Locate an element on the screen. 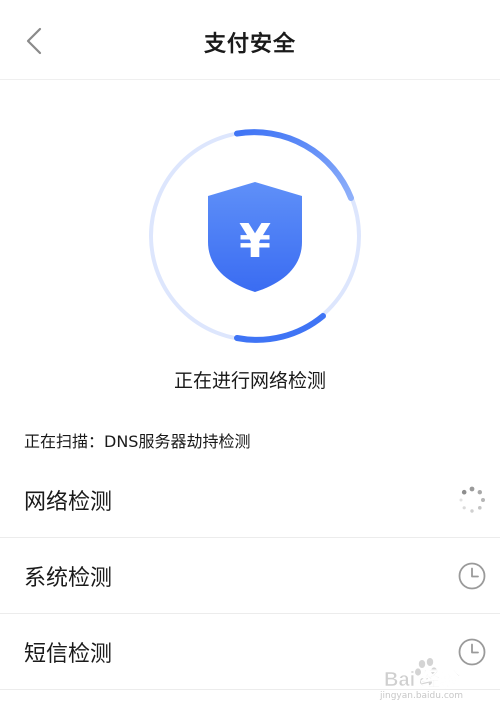 The width and height of the screenshot is (500, 708). clock-icon is located at coordinates (472, 576).